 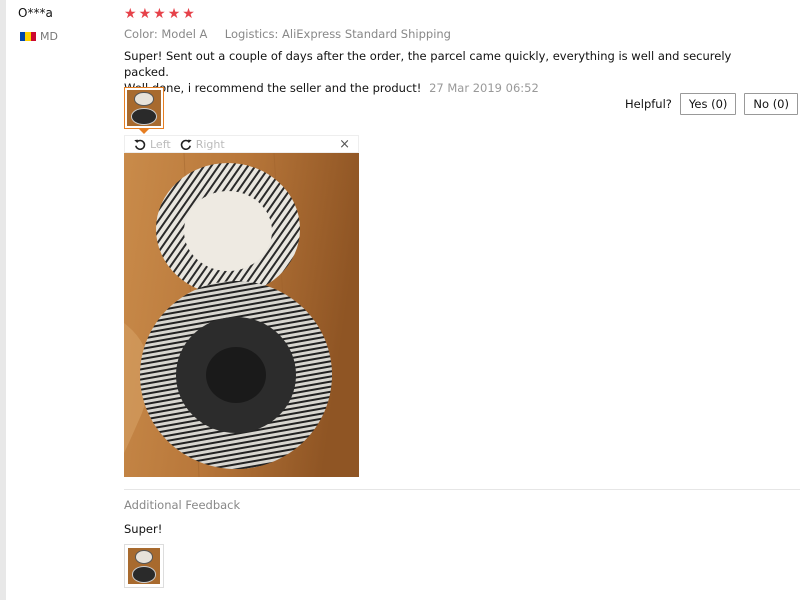 I want to click on logistics-label: Logistics:, so click(x=251, y=34).